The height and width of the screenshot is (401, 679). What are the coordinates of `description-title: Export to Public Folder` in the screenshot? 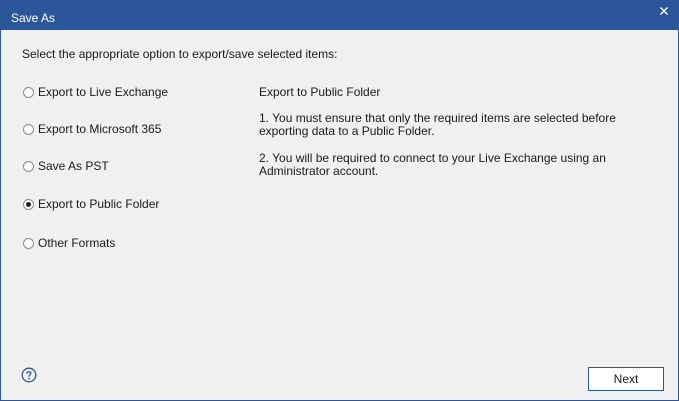 It's located at (320, 92).